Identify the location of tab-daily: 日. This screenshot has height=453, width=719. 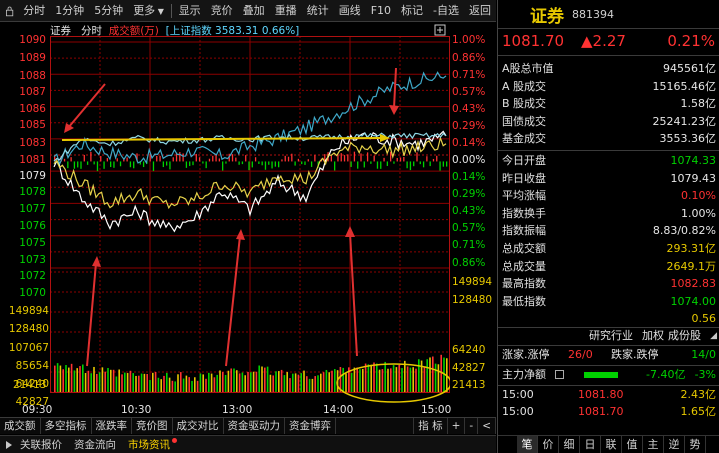
(590, 444).